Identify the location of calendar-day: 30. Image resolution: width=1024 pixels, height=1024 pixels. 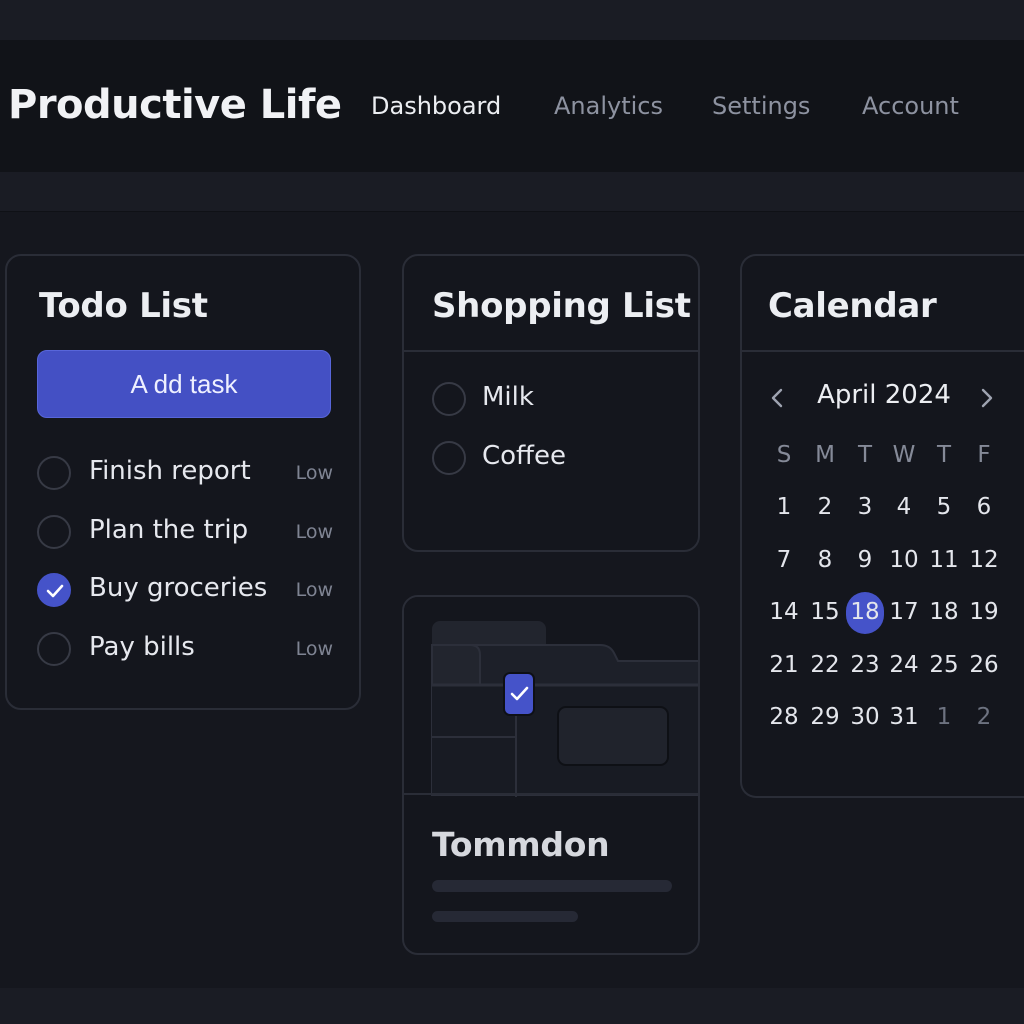
(865, 717).